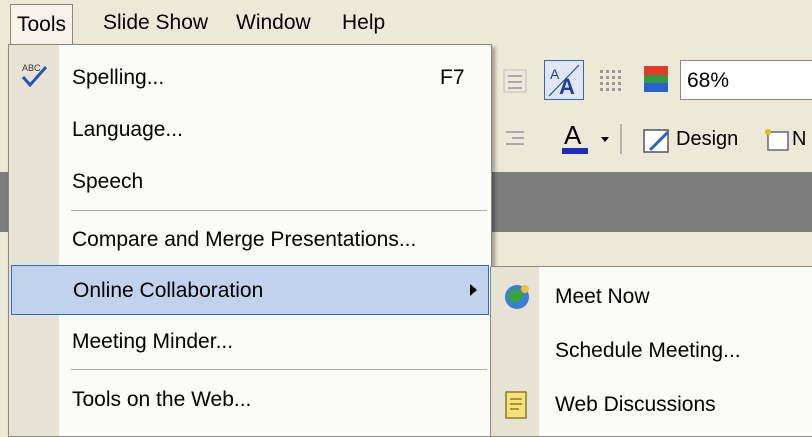 The height and width of the screenshot is (437, 812). Describe the element at coordinates (473, 290) in the screenshot. I see `submenu-arrow-icon` at that location.